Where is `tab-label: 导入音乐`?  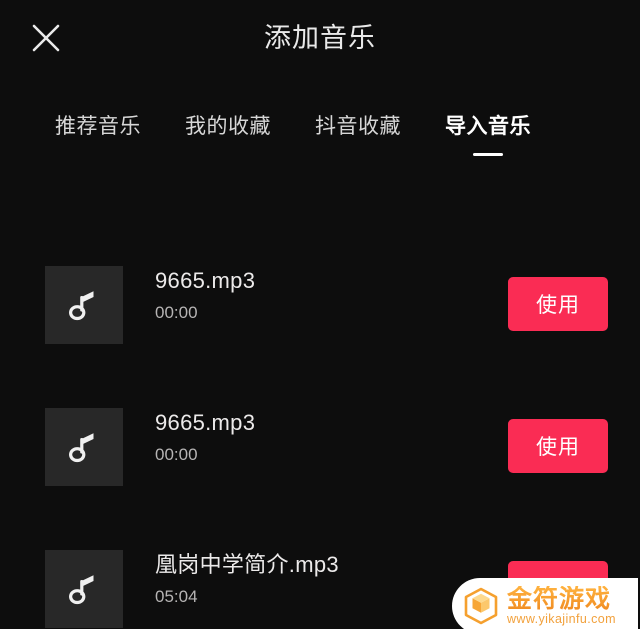
tab-label: 导入音乐 is located at coordinates (488, 126).